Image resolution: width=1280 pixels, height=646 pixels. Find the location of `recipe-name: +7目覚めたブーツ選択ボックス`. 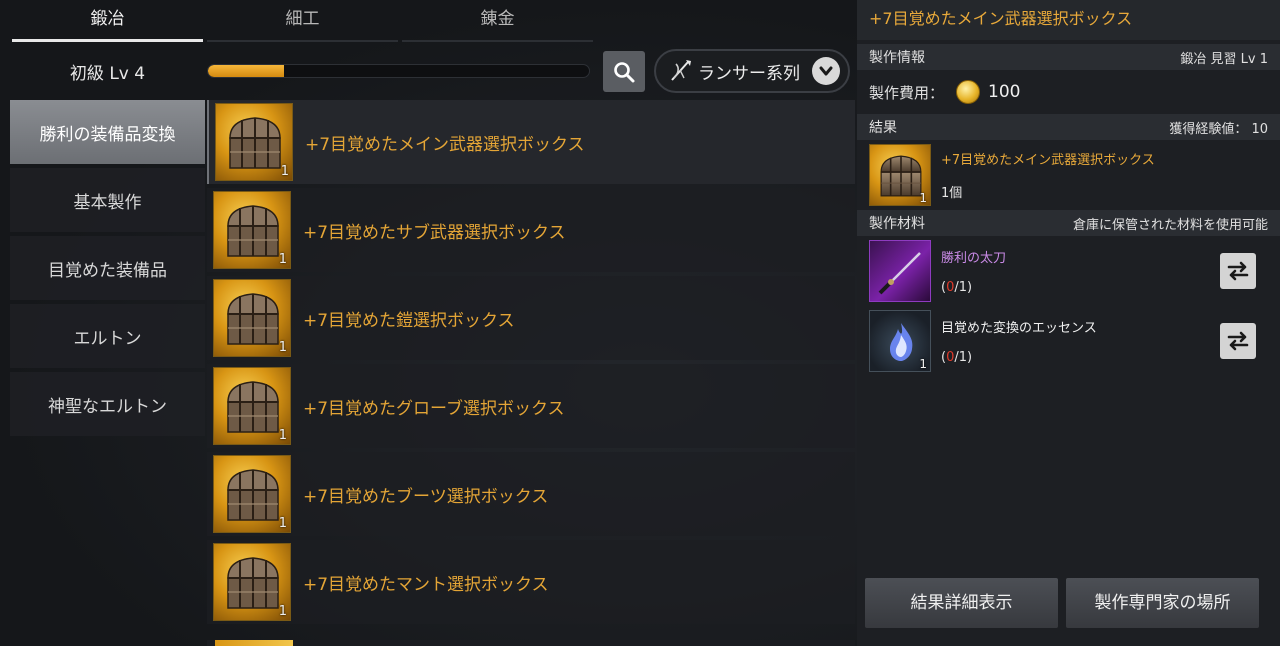

recipe-name: +7目覚めたブーツ選択ボックス is located at coordinates (426, 496).